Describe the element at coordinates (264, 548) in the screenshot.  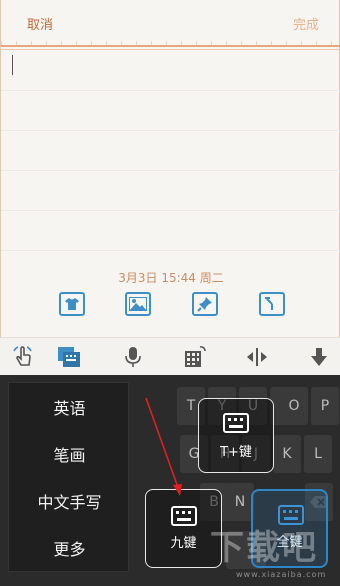
I see `watermark-logo: 下载吧` at that location.